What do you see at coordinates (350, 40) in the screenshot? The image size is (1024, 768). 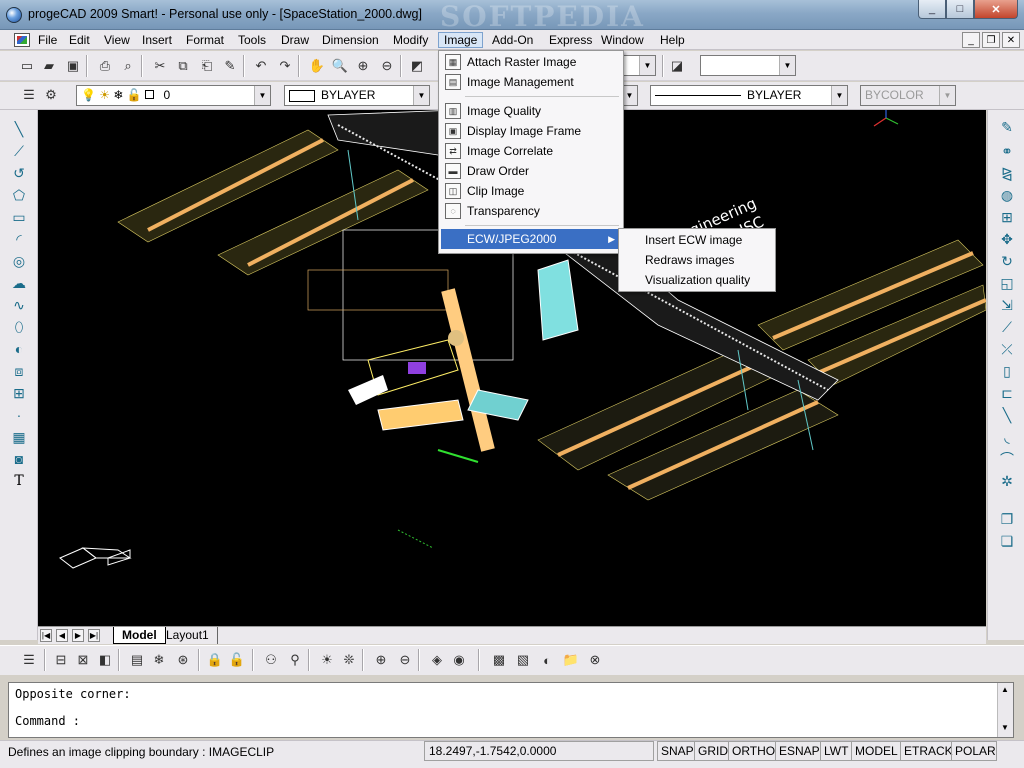 I see `menu-dimension: Dimension` at bounding box center [350, 40].